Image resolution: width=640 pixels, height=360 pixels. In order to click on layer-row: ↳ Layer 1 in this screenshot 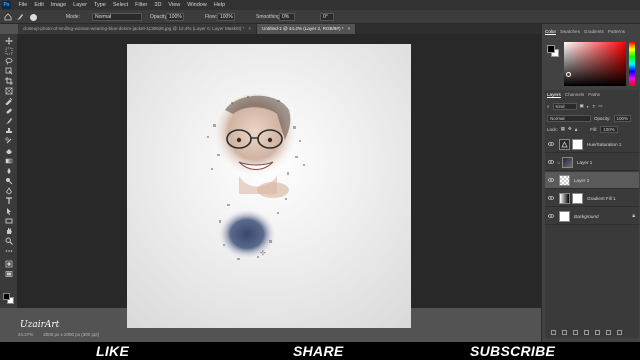, I will do `click(592, 162)`.